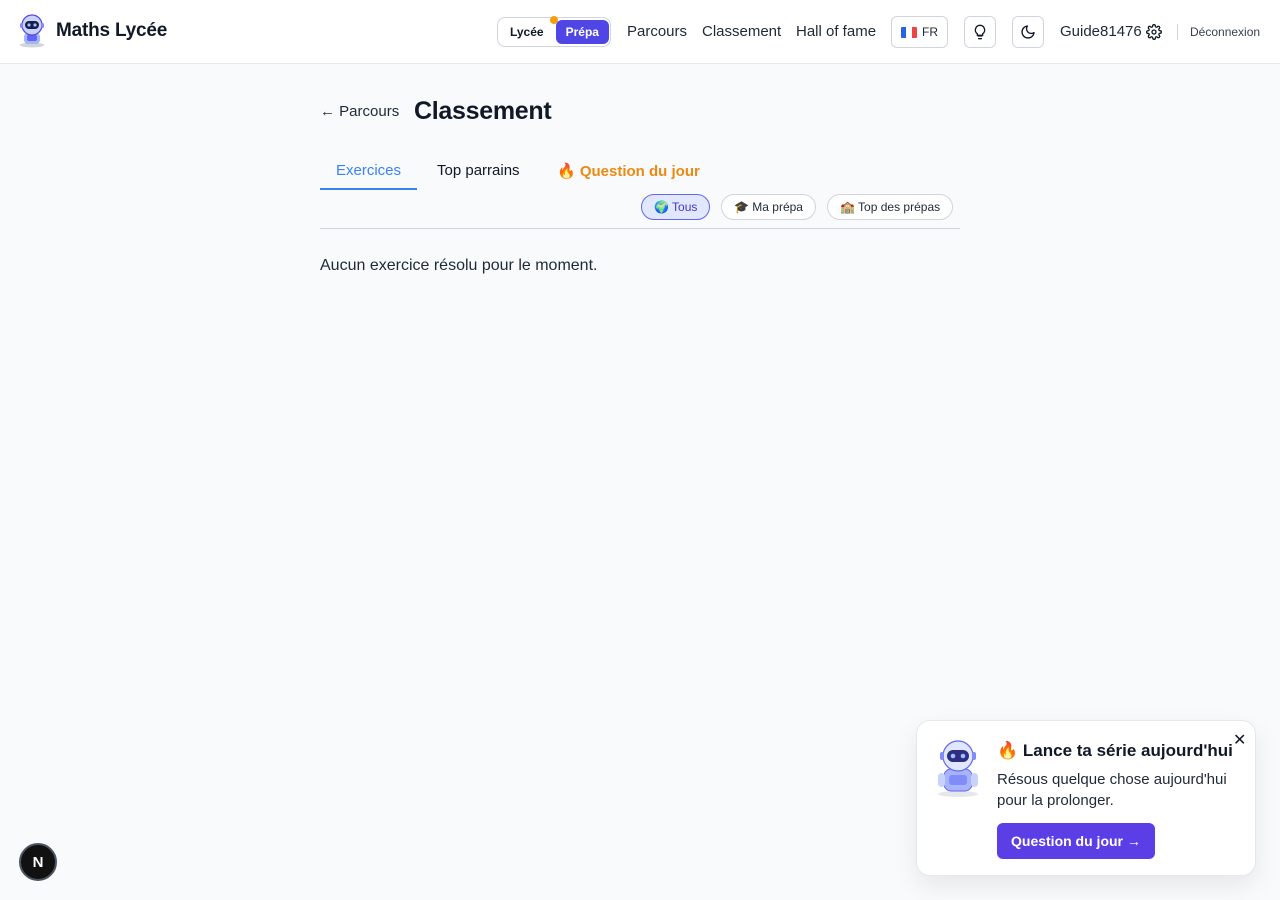 The height and width of the screenshot is (900, 1280). What do you see at coordinates (38, 862) in the screenshot?
I see `dev-tools-badge: N` at bounding box center [38, 862].